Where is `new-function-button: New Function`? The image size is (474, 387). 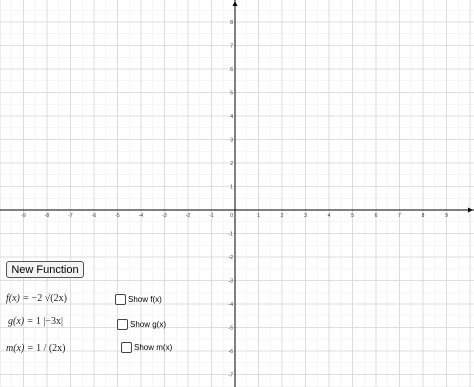 new-function-button: New Function is located at coordinates (45, 269).